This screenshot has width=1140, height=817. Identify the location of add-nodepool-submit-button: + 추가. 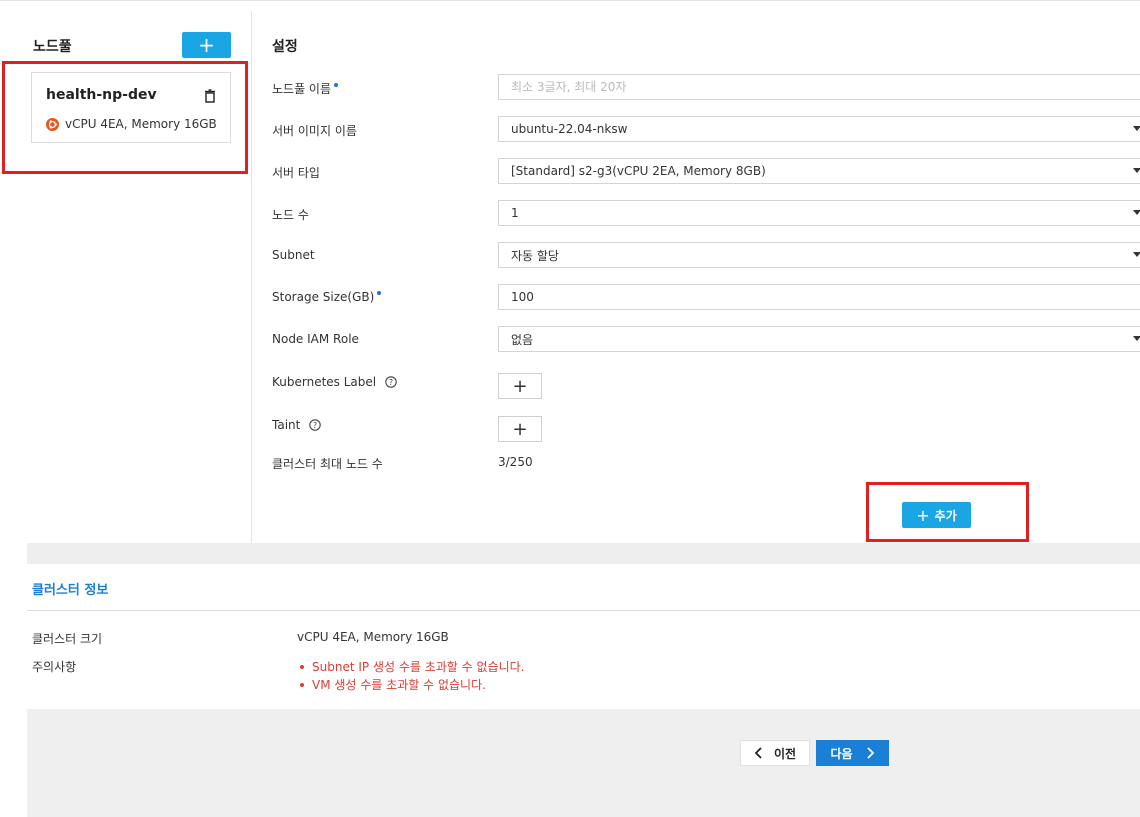
(936, 515).